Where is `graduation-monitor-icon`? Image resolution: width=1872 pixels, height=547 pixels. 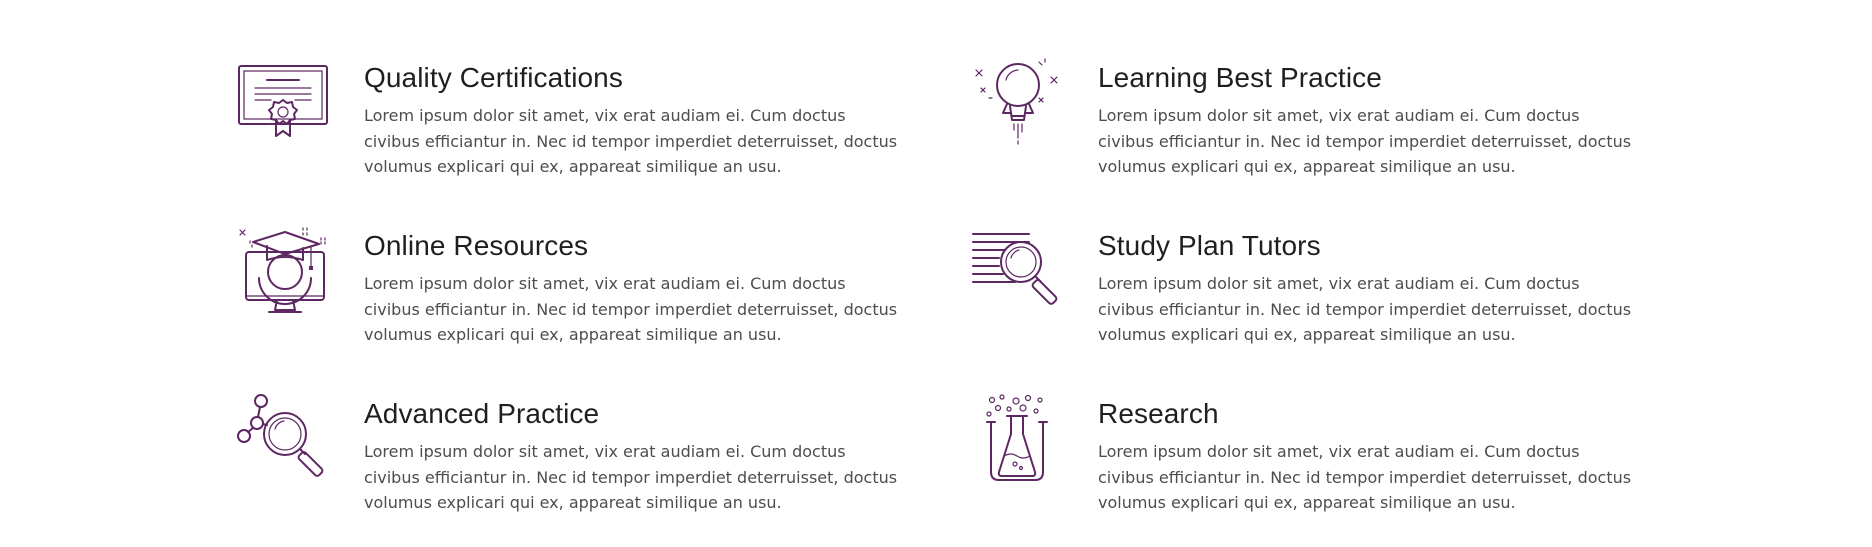 graduation-monitor-icon is located at coordinates (285, 274).